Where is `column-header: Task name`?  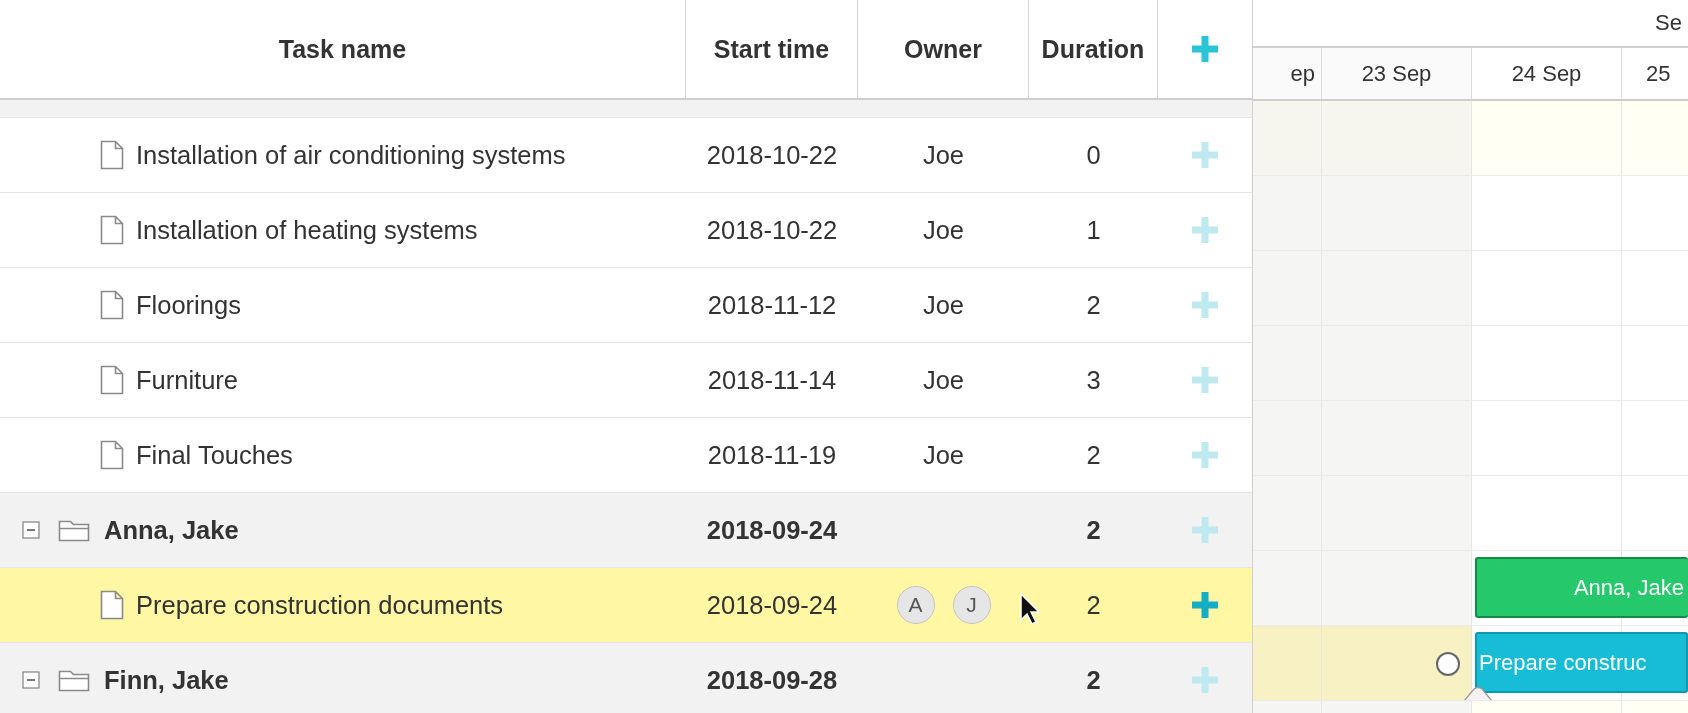
column-header: Task name is located at coordinates (343, 49).